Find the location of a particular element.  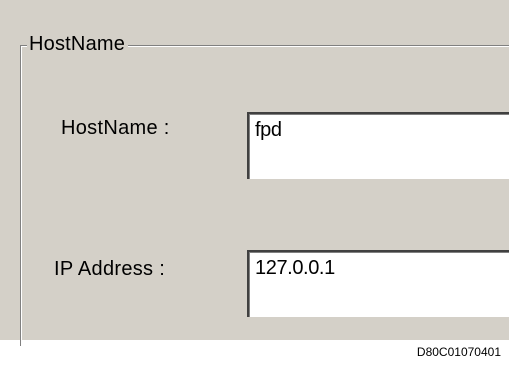

hostname-input: fpd is located at coordinates (378, 145).